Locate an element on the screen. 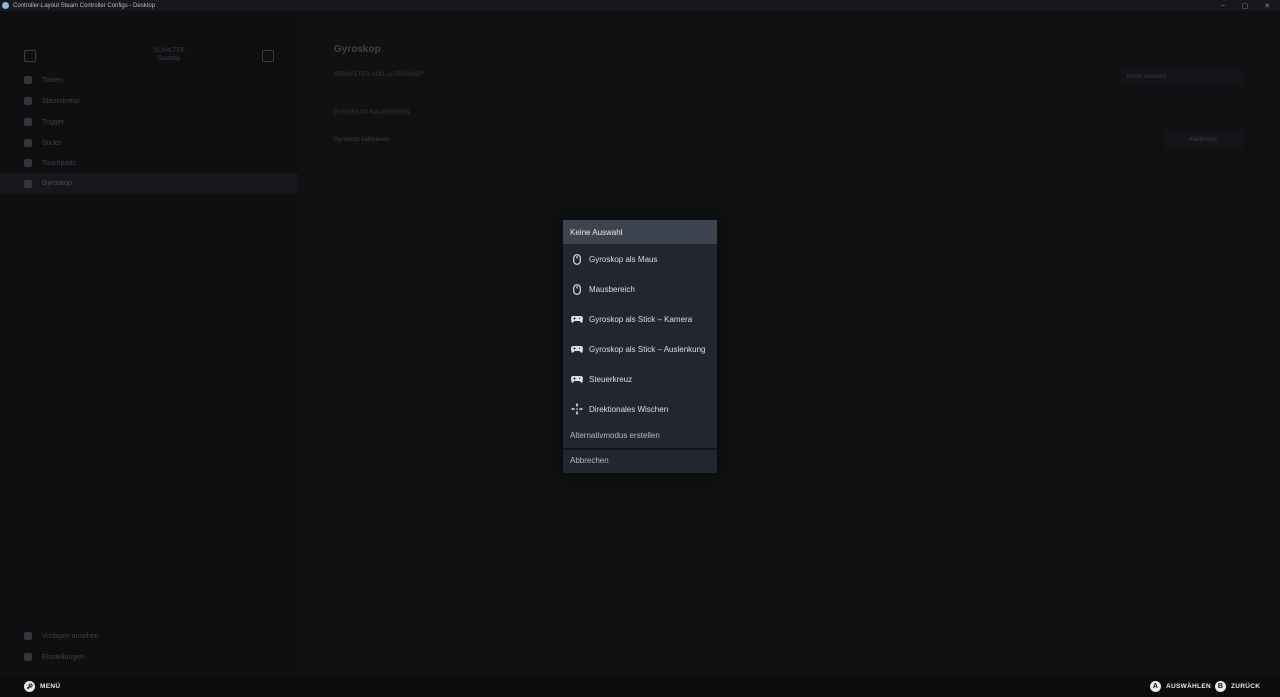 This screenshot has height=697, width=1280. page-title: Gyroskop is located at coordinates (357, 49).